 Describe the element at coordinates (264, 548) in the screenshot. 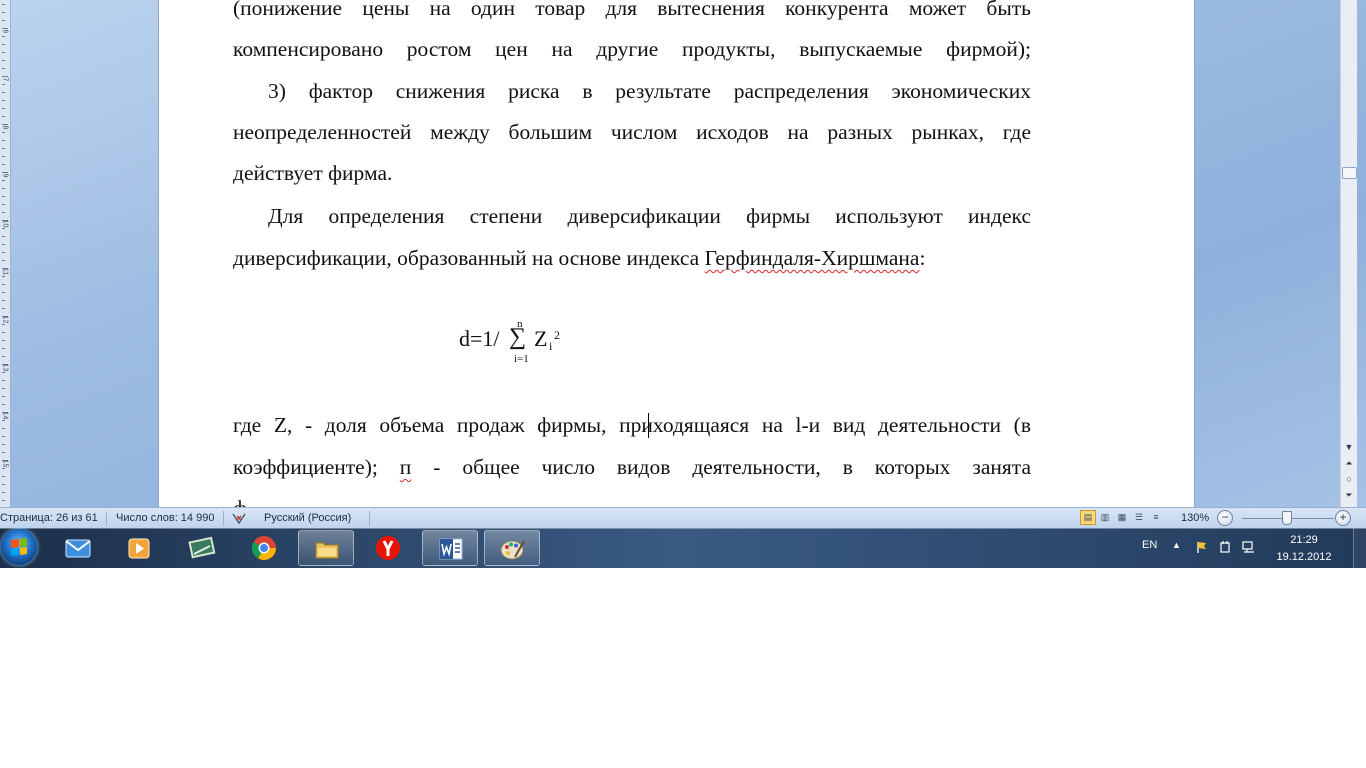

I see `taskbar-chrome` at that location.